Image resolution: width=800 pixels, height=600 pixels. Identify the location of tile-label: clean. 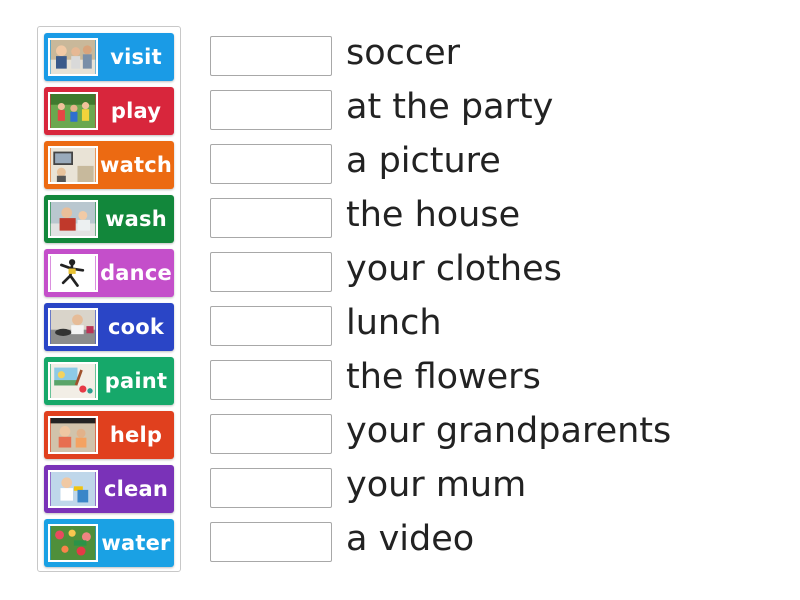
(135, 489).